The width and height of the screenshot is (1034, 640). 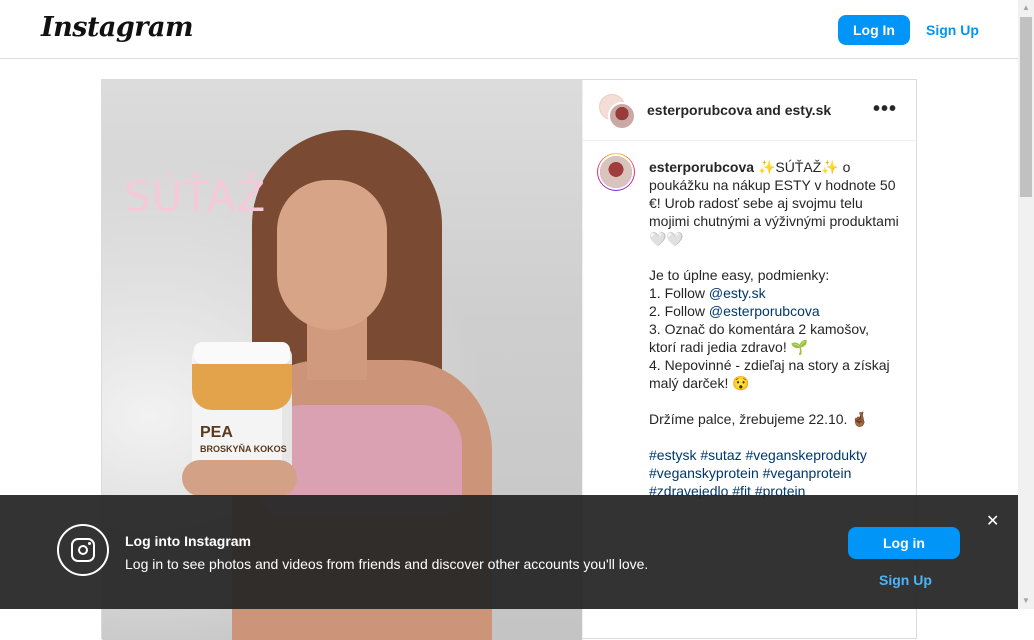 I want to click on post-authors: esterporubcova and esty.sk, so click(x=739, y=110).